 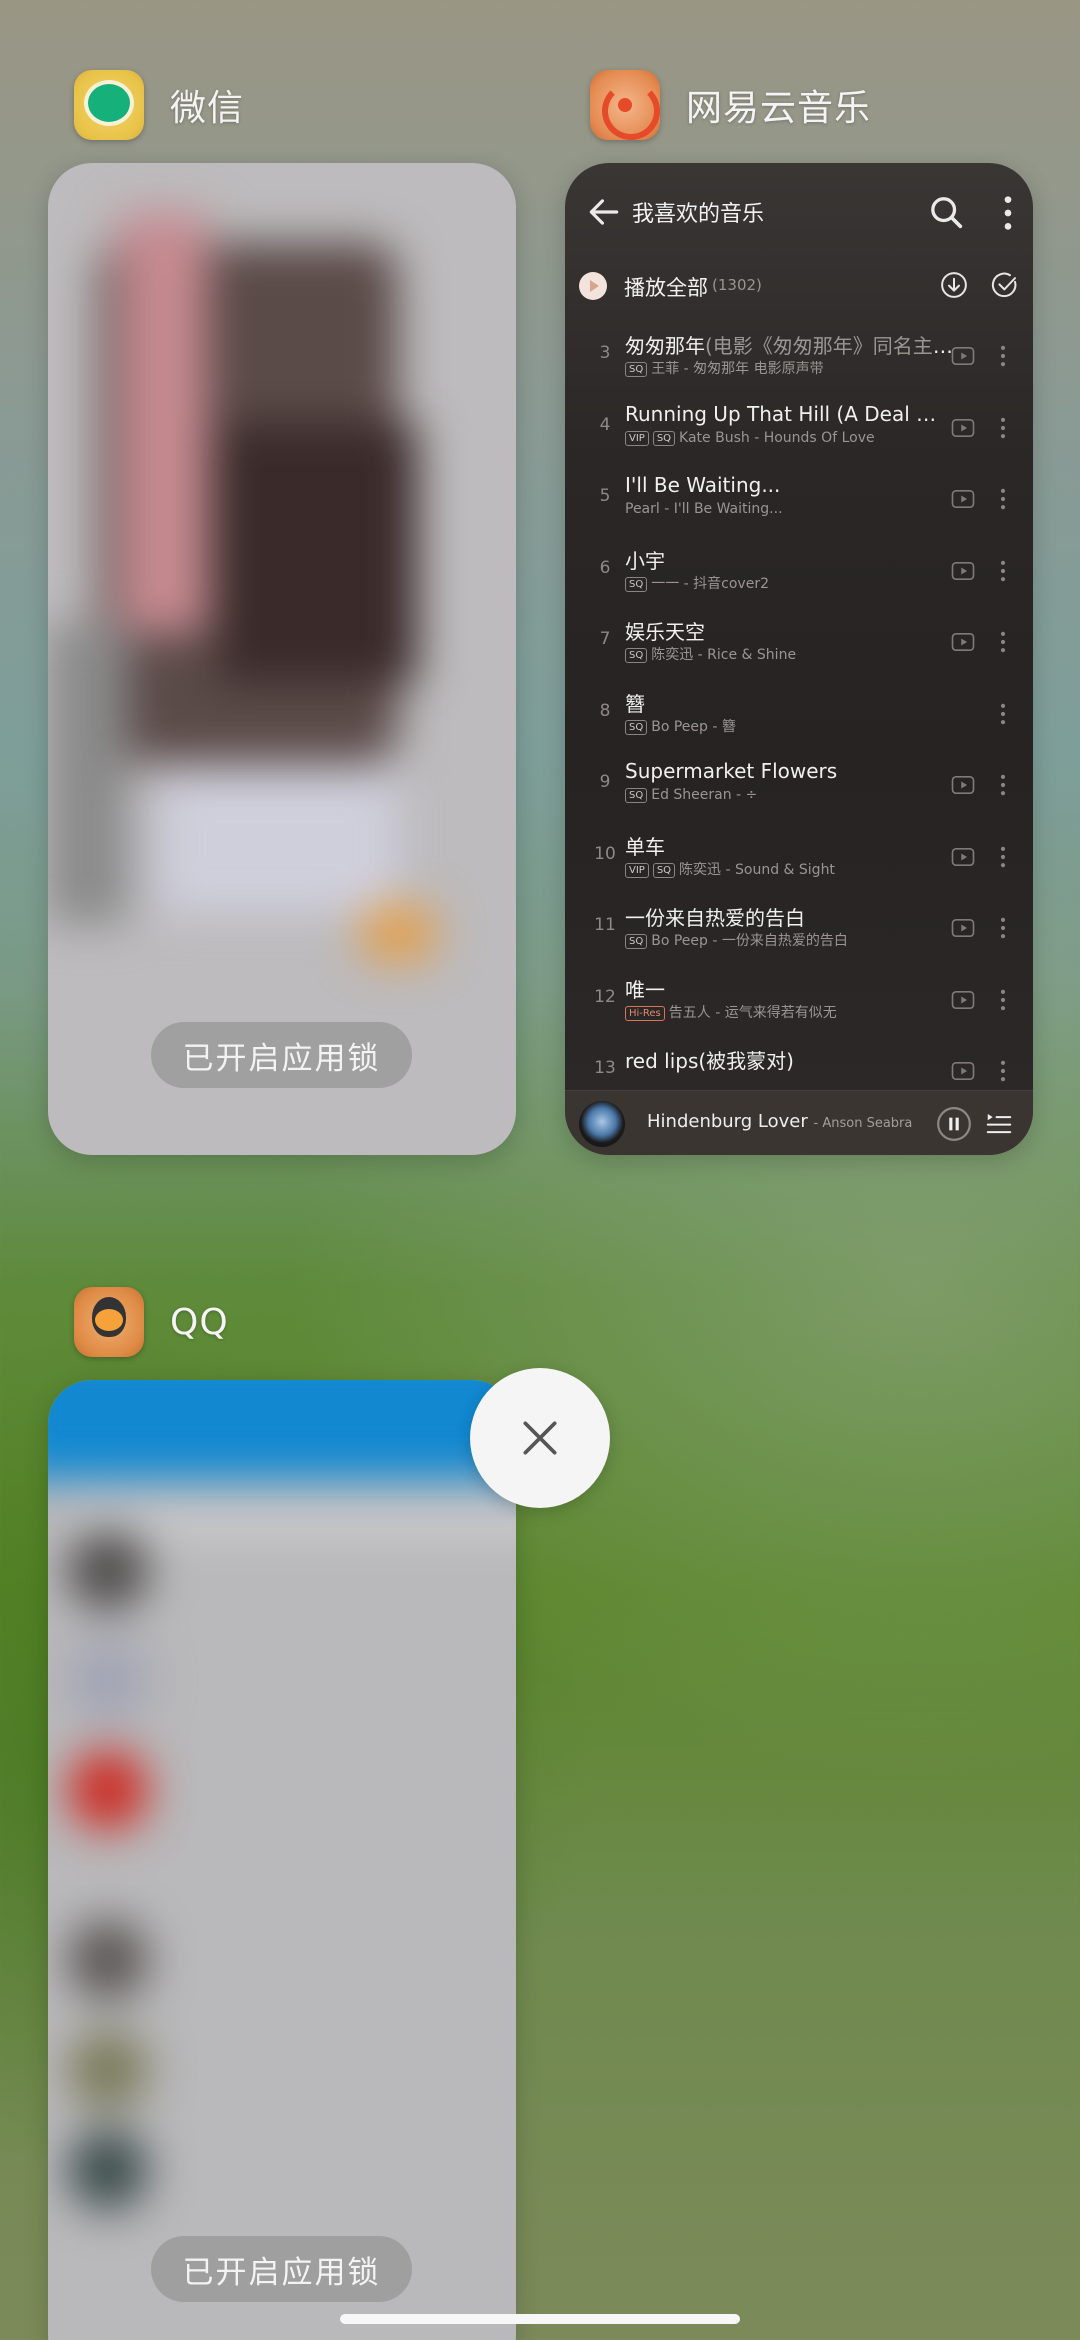 I want to click on song-index: 5, so click(x=605, y=496).